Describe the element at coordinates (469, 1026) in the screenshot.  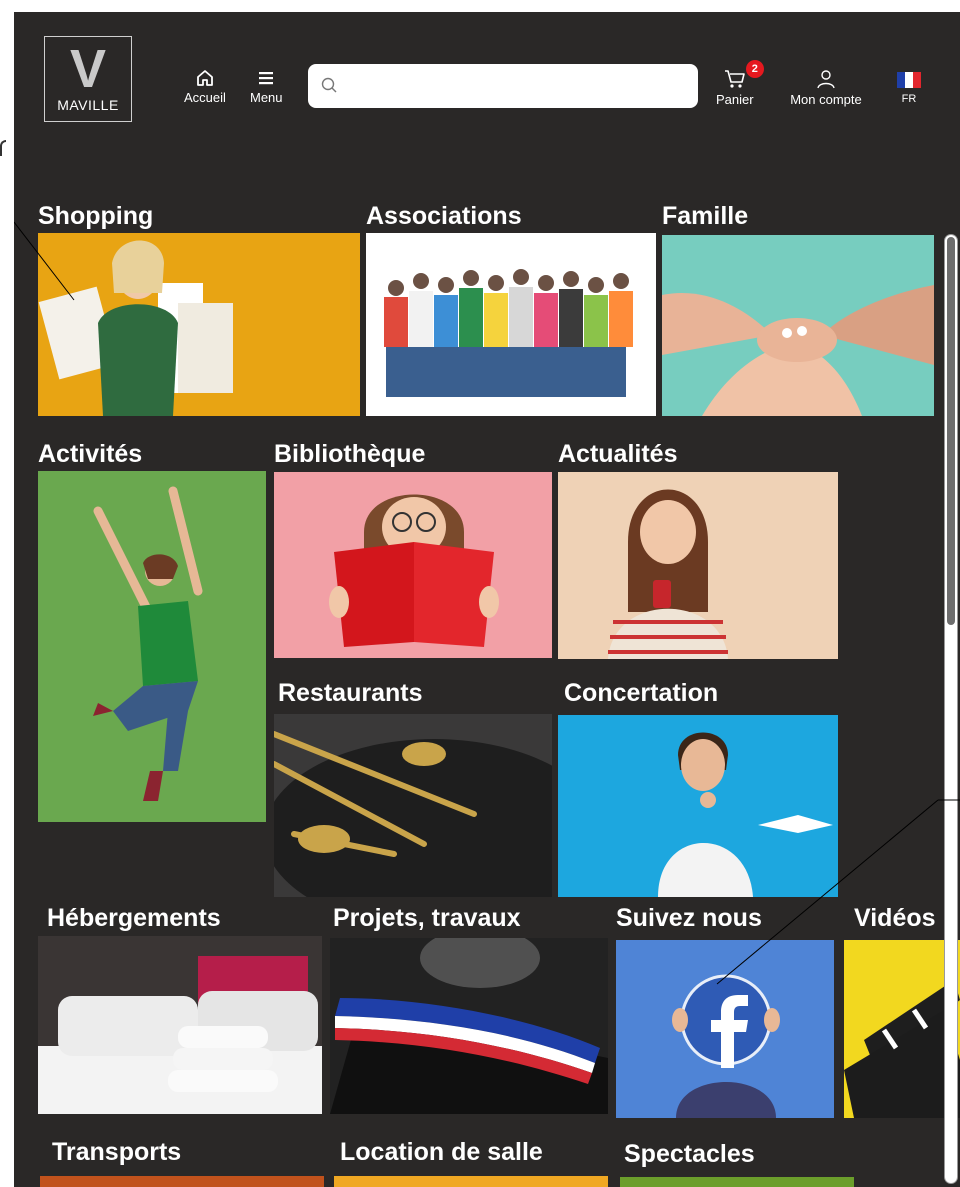
I see `projets-travaux-image` at that location.